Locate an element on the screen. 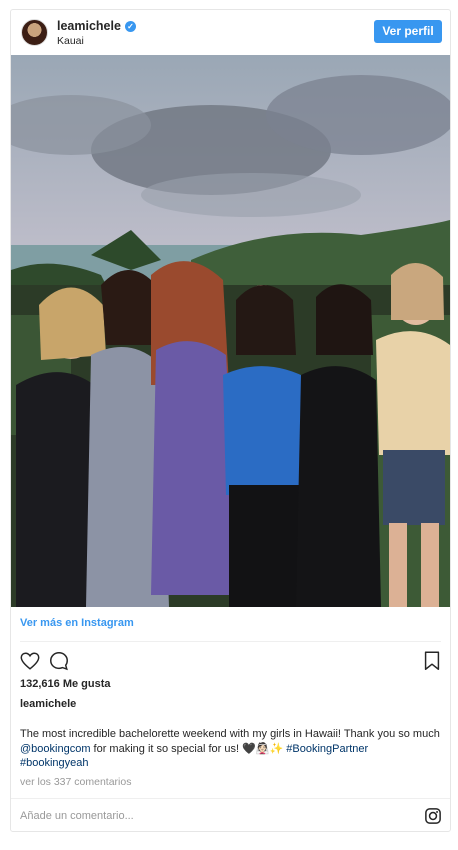 The image size is (458, 850). hashtag-link: #bookingyeah is located at coordinates (54, 763).